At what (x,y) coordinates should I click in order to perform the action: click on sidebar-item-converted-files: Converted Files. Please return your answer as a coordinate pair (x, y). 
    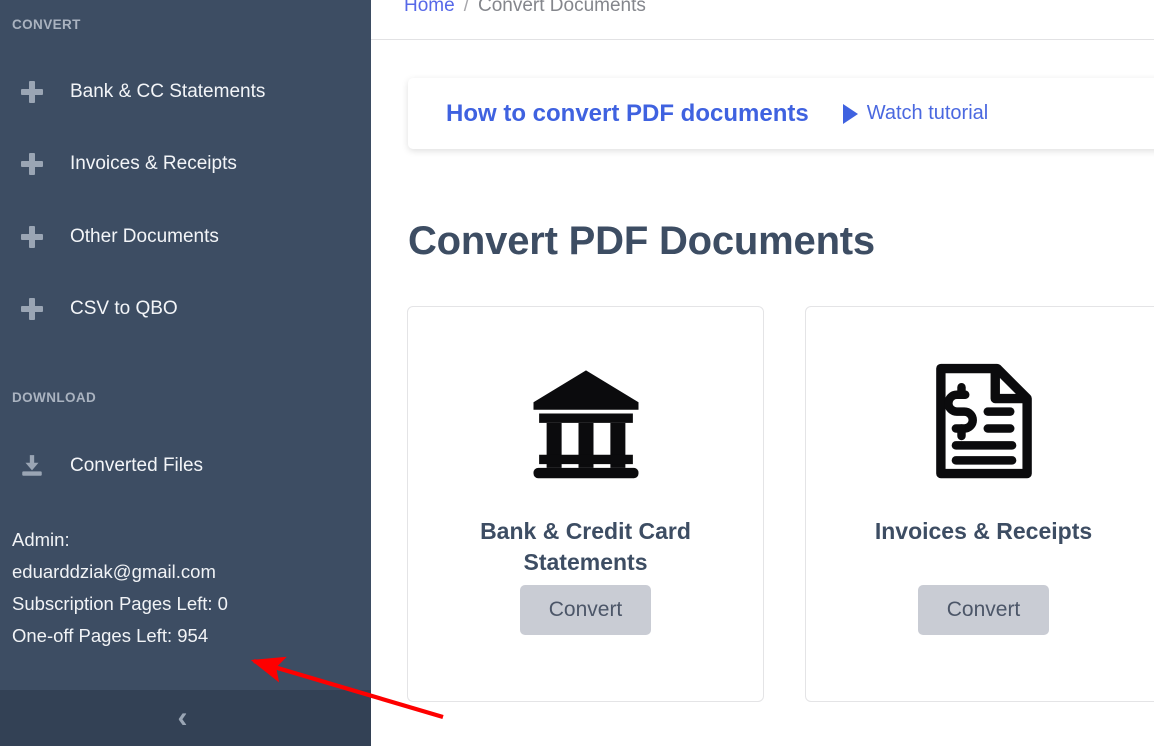
    Looking at the image, I should click on (185, 466).